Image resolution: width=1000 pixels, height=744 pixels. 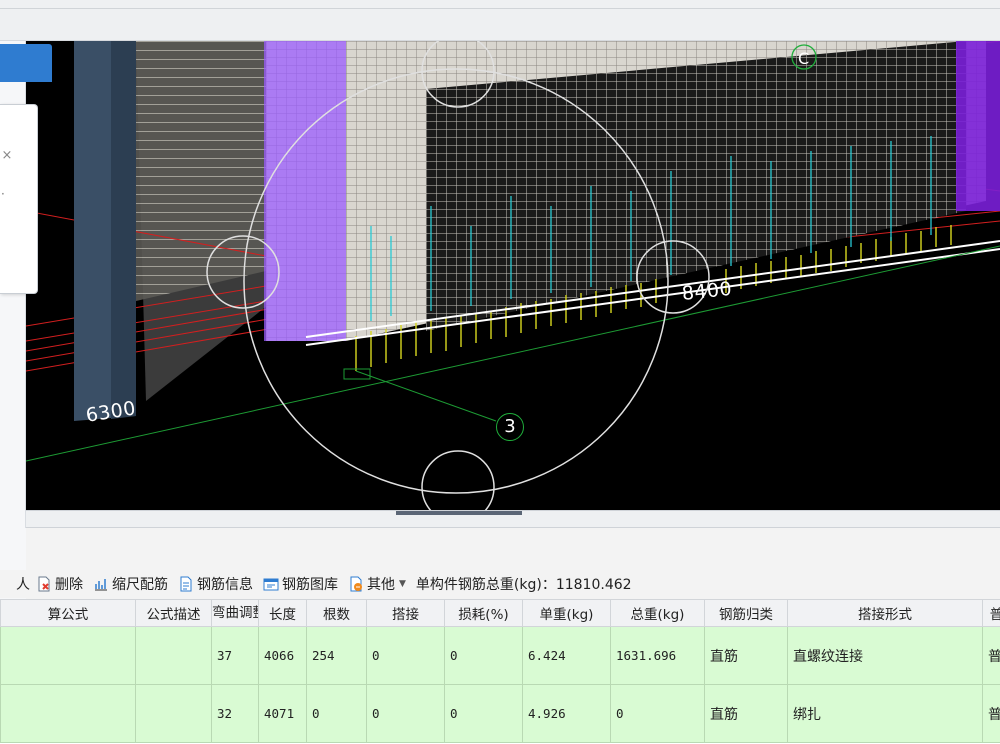 What do you see at coordinates (885, 713) in the screenshot?
I see `table-cell: 绑扎` at bounding box center [885, 713].